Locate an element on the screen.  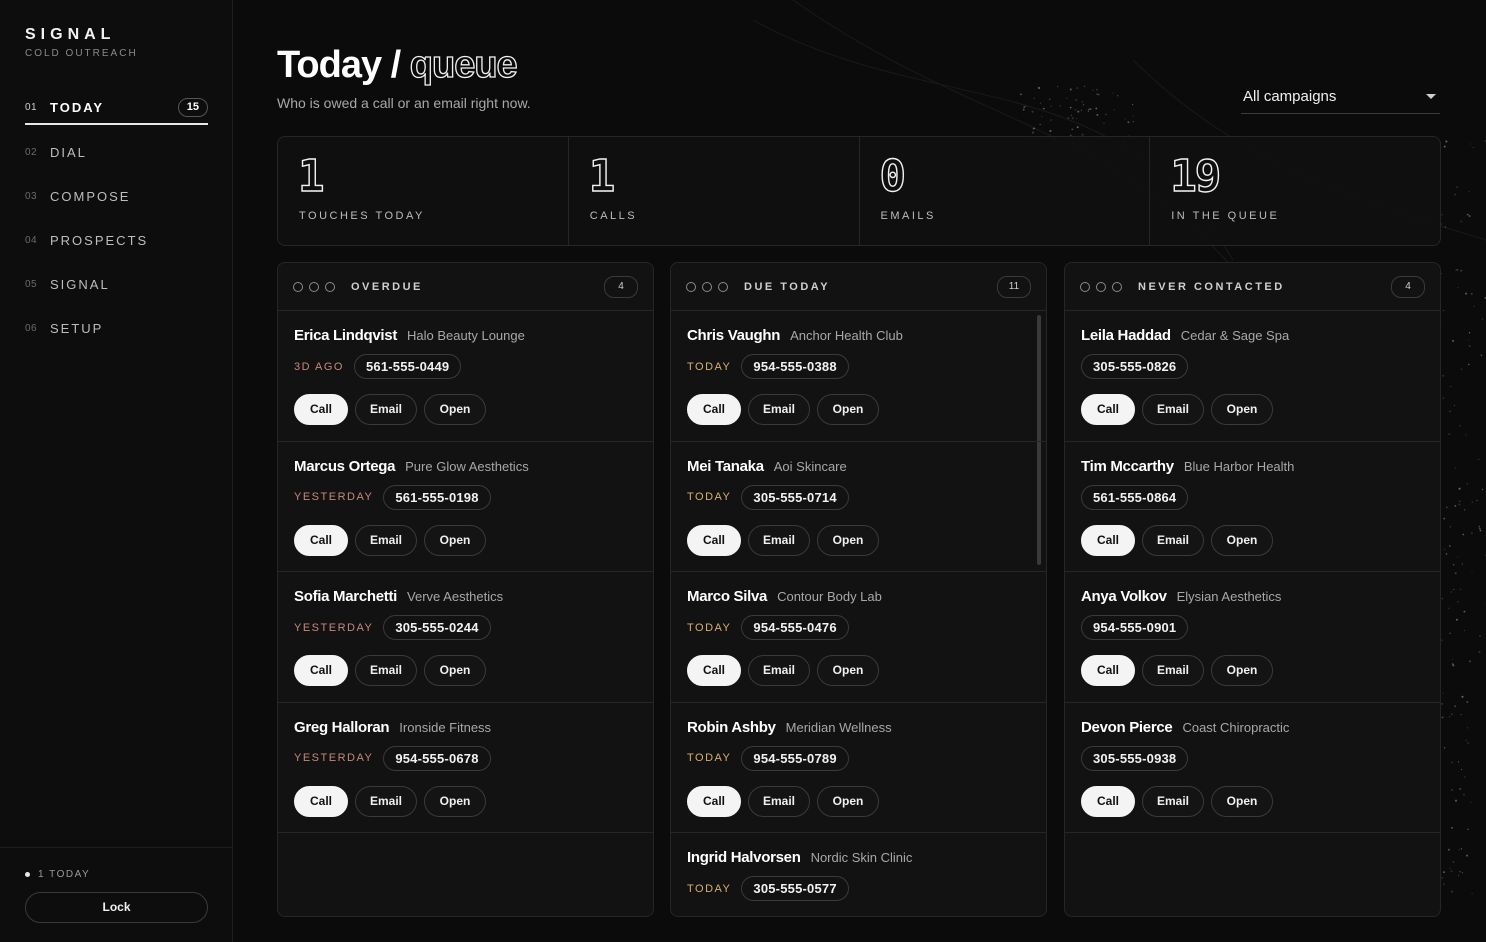
phone-number: 954-555-0388 is located at coordinates (795, 366).